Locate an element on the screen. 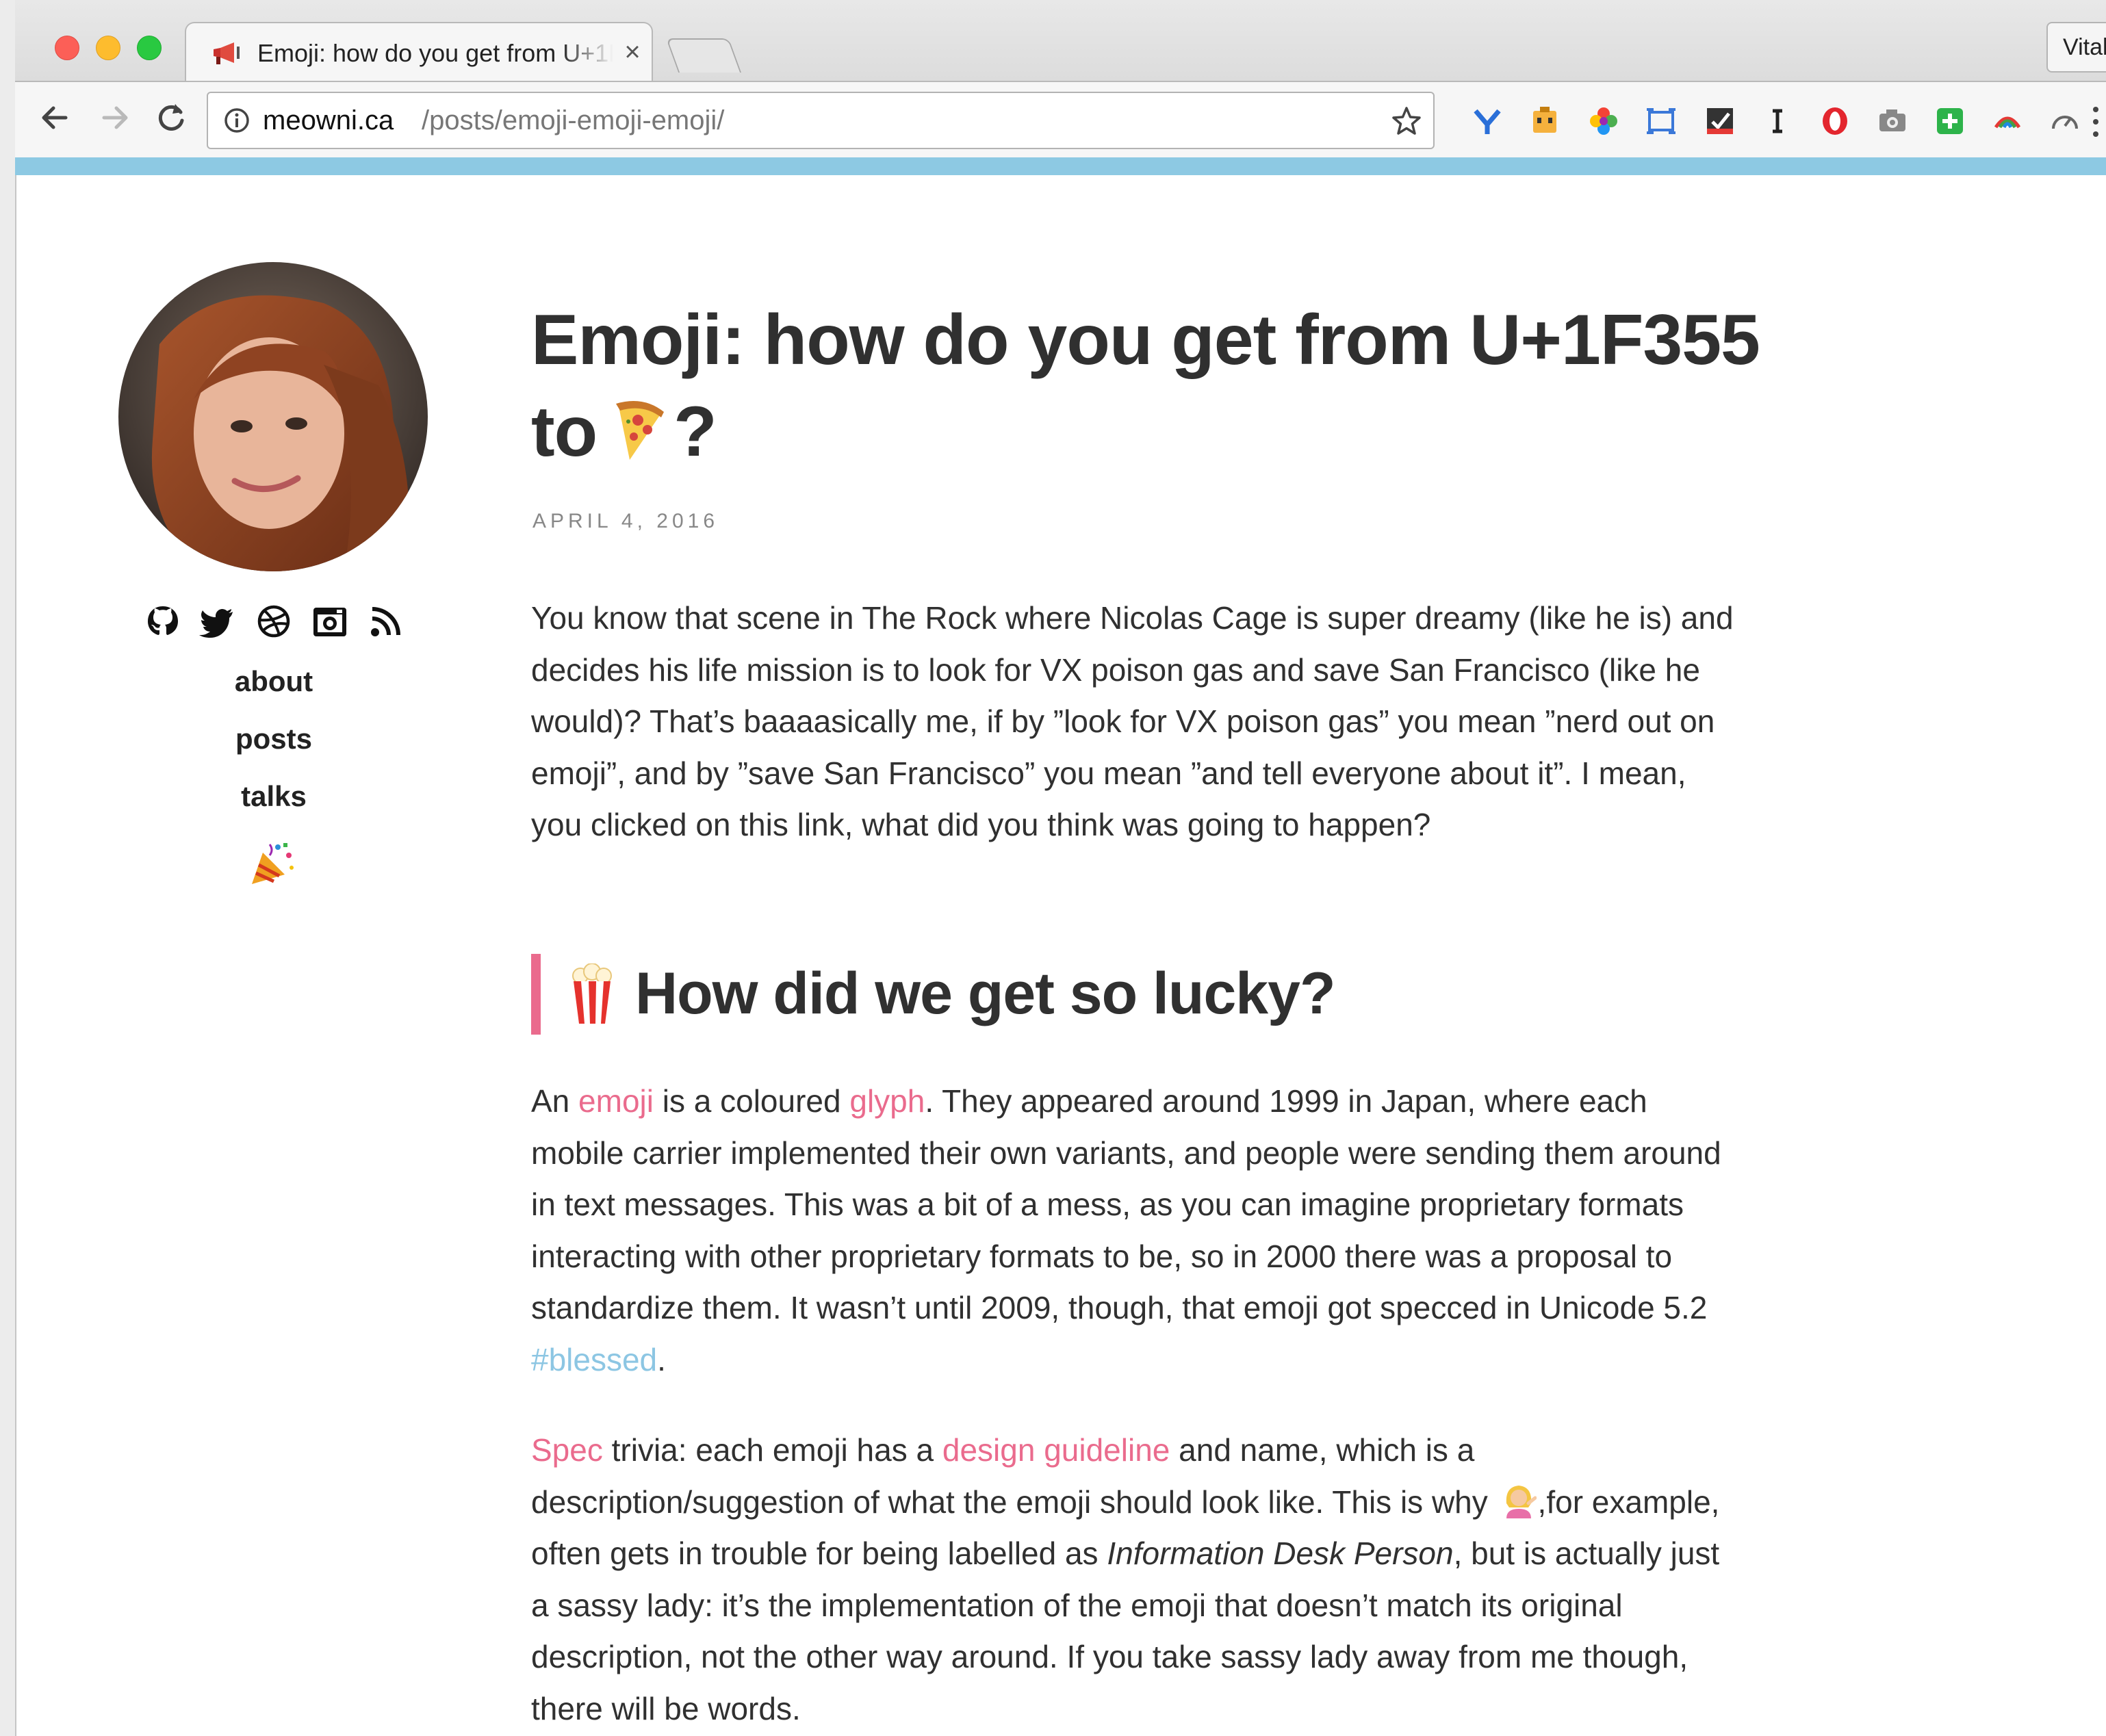  arc-extension-icon is located at coordinates (2007, 121).